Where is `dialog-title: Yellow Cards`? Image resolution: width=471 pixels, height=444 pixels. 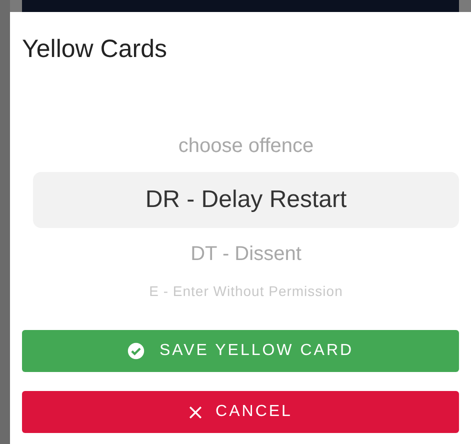 dialog-title: Yellow Cards is located at coordinates (94, 49).